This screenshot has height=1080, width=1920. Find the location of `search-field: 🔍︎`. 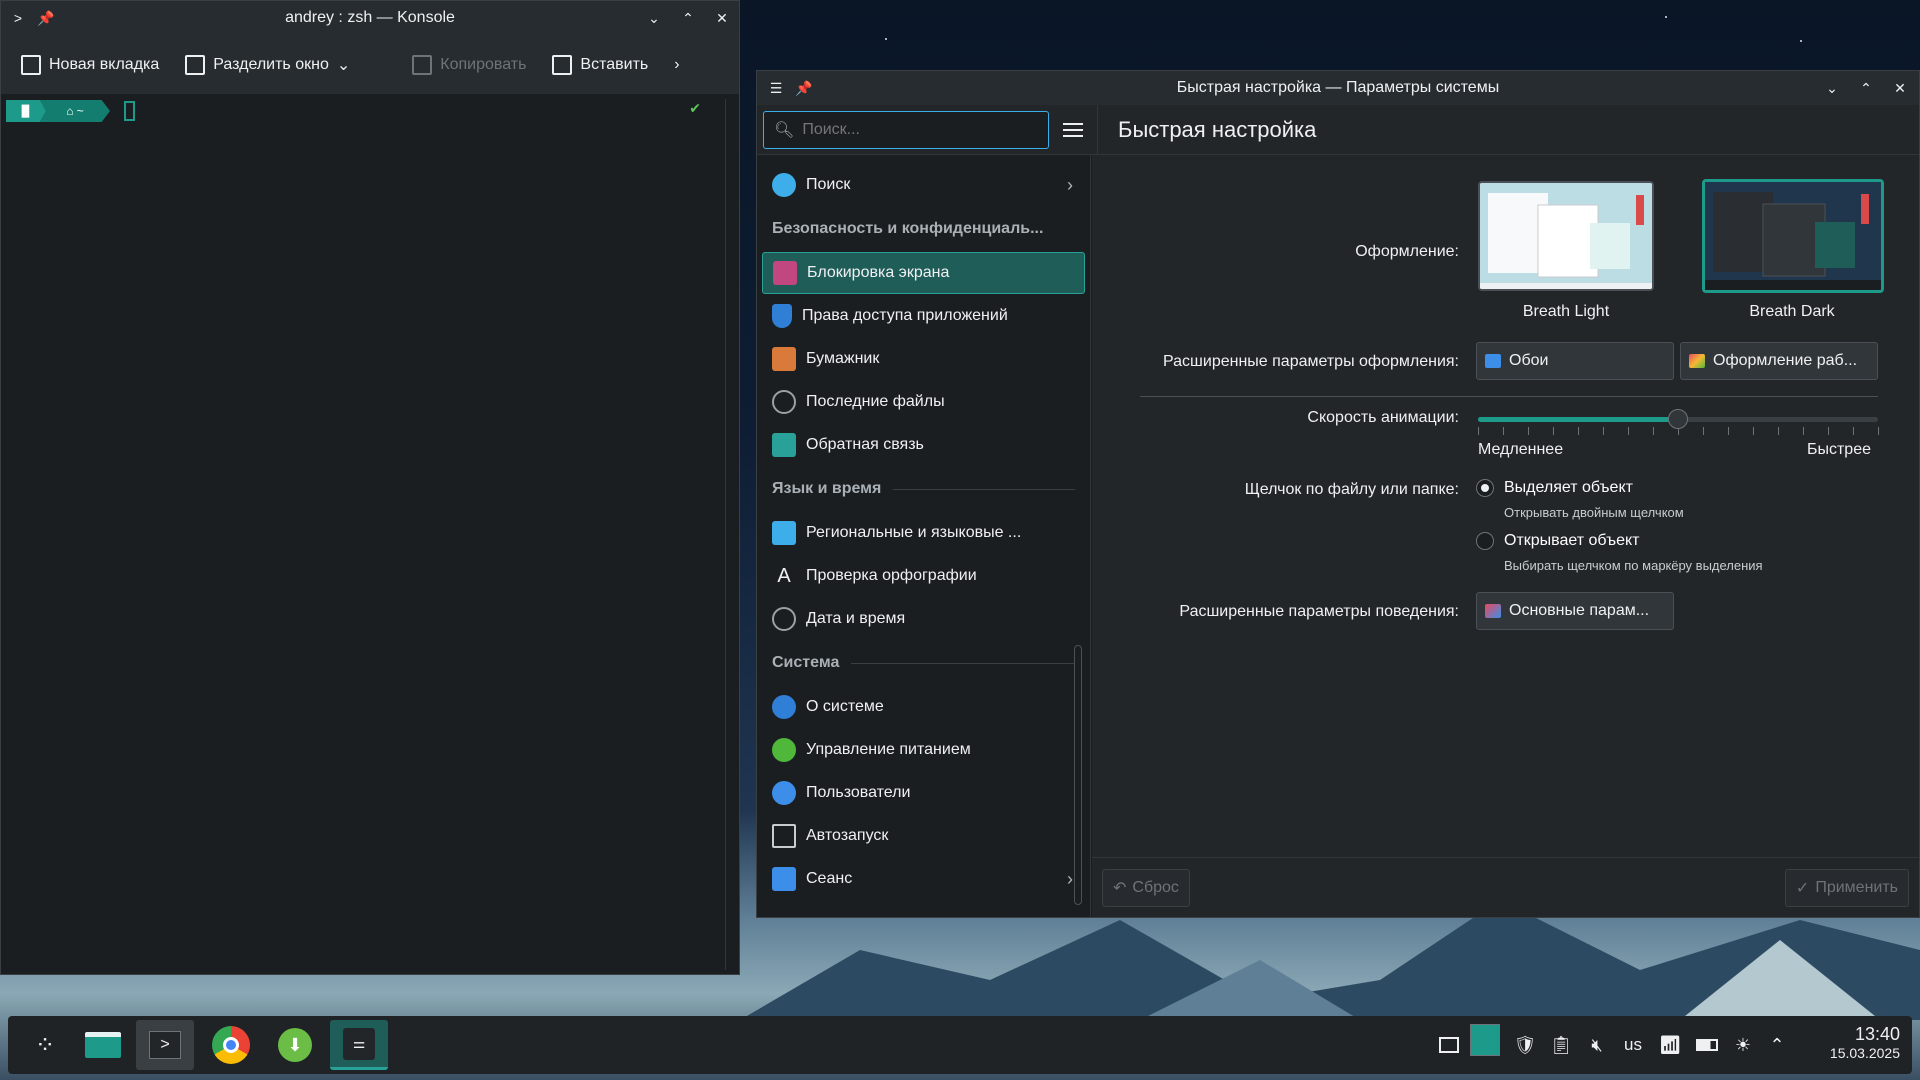

search-field: 🔍︎ is located at coordinates (906, 129).